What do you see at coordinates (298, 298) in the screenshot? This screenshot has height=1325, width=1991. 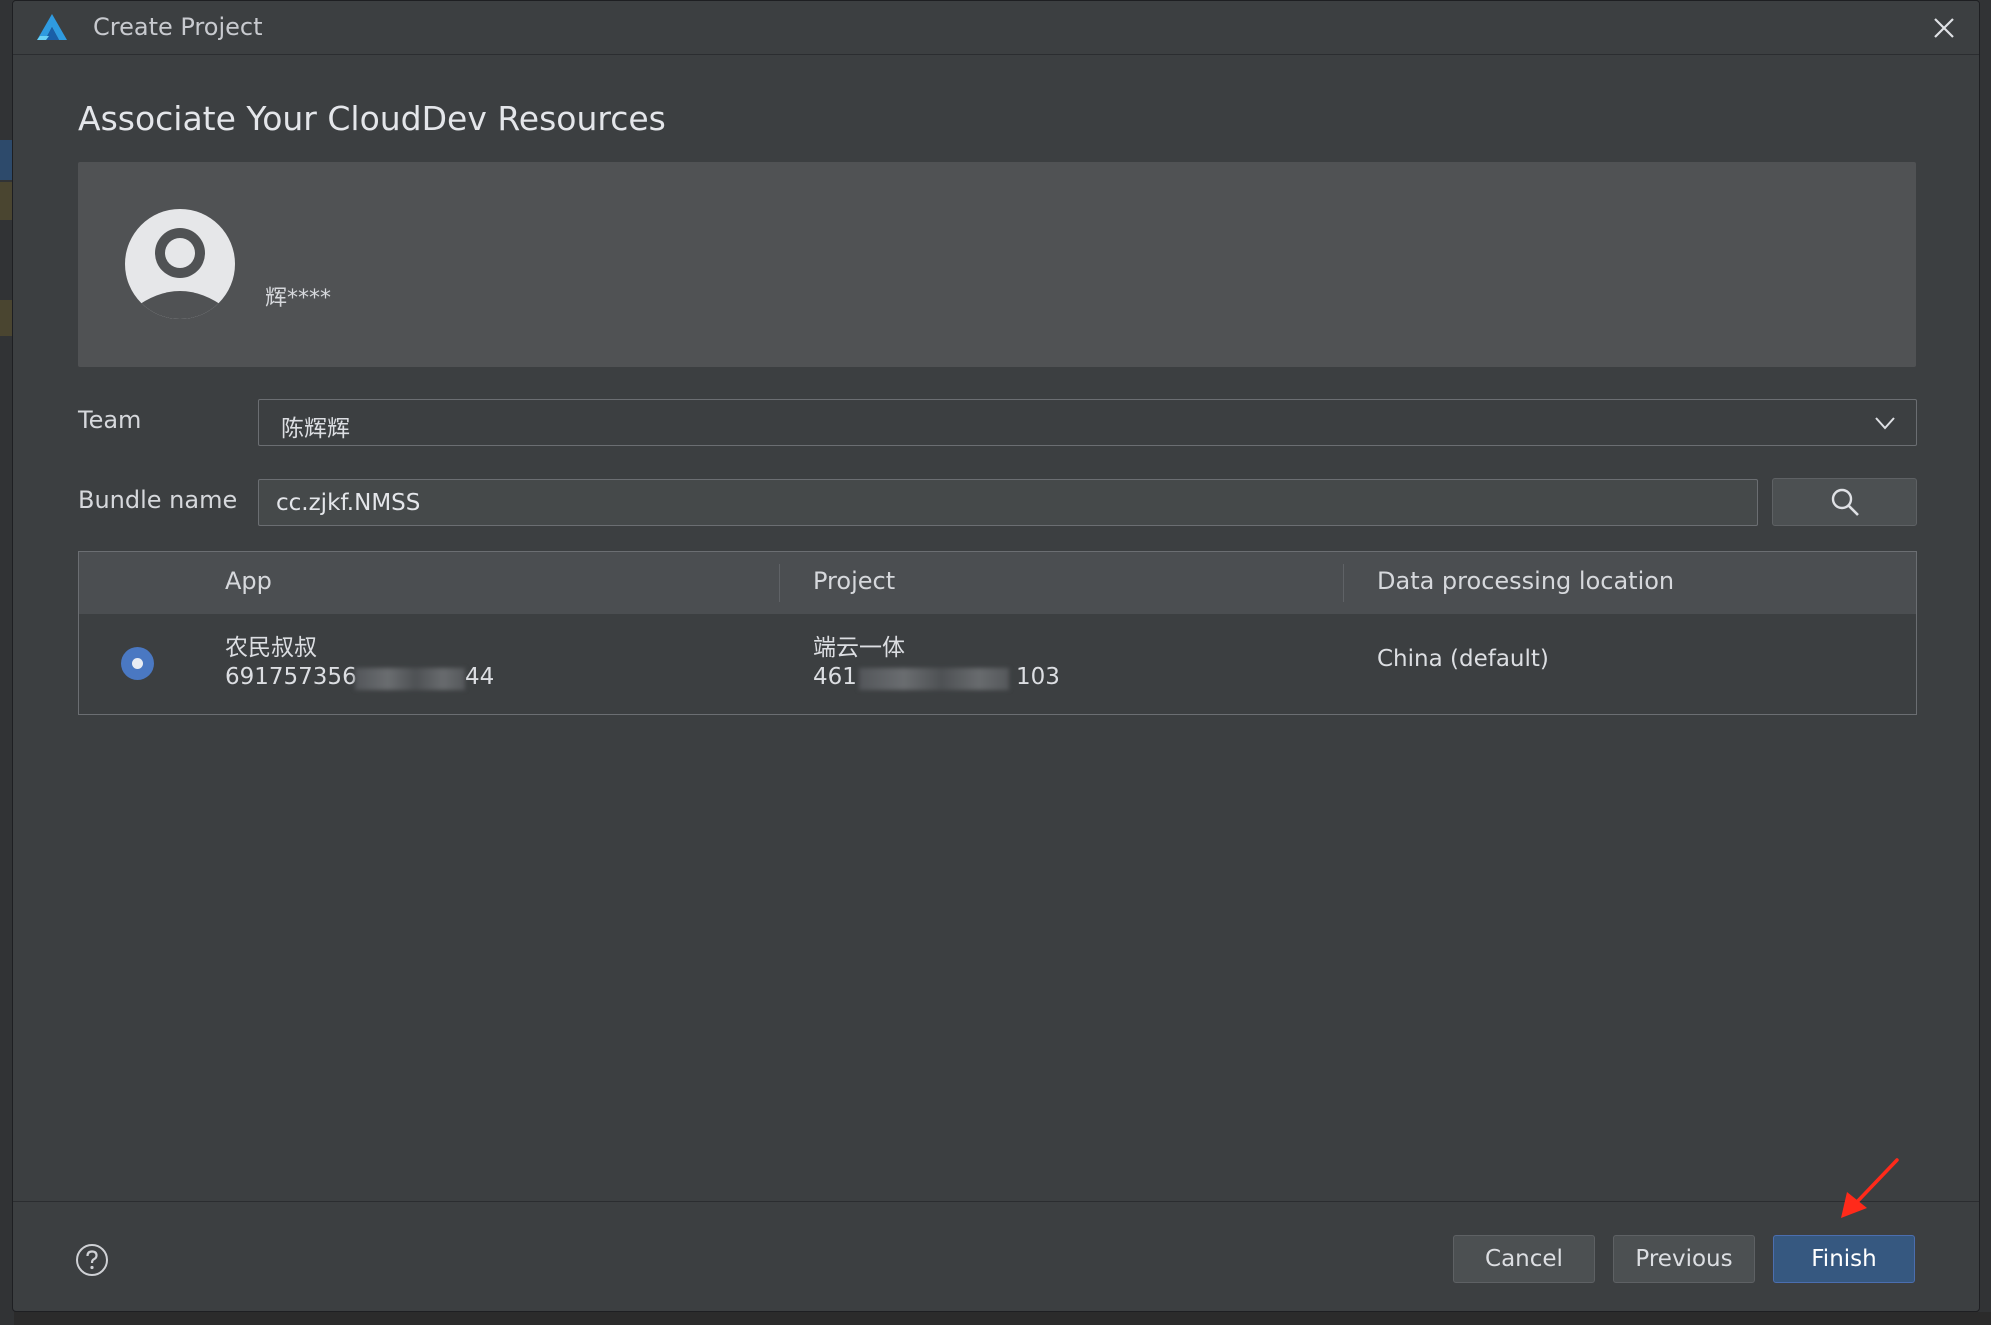 I see `account-username: 辉****` at bounding box center [298, 298].